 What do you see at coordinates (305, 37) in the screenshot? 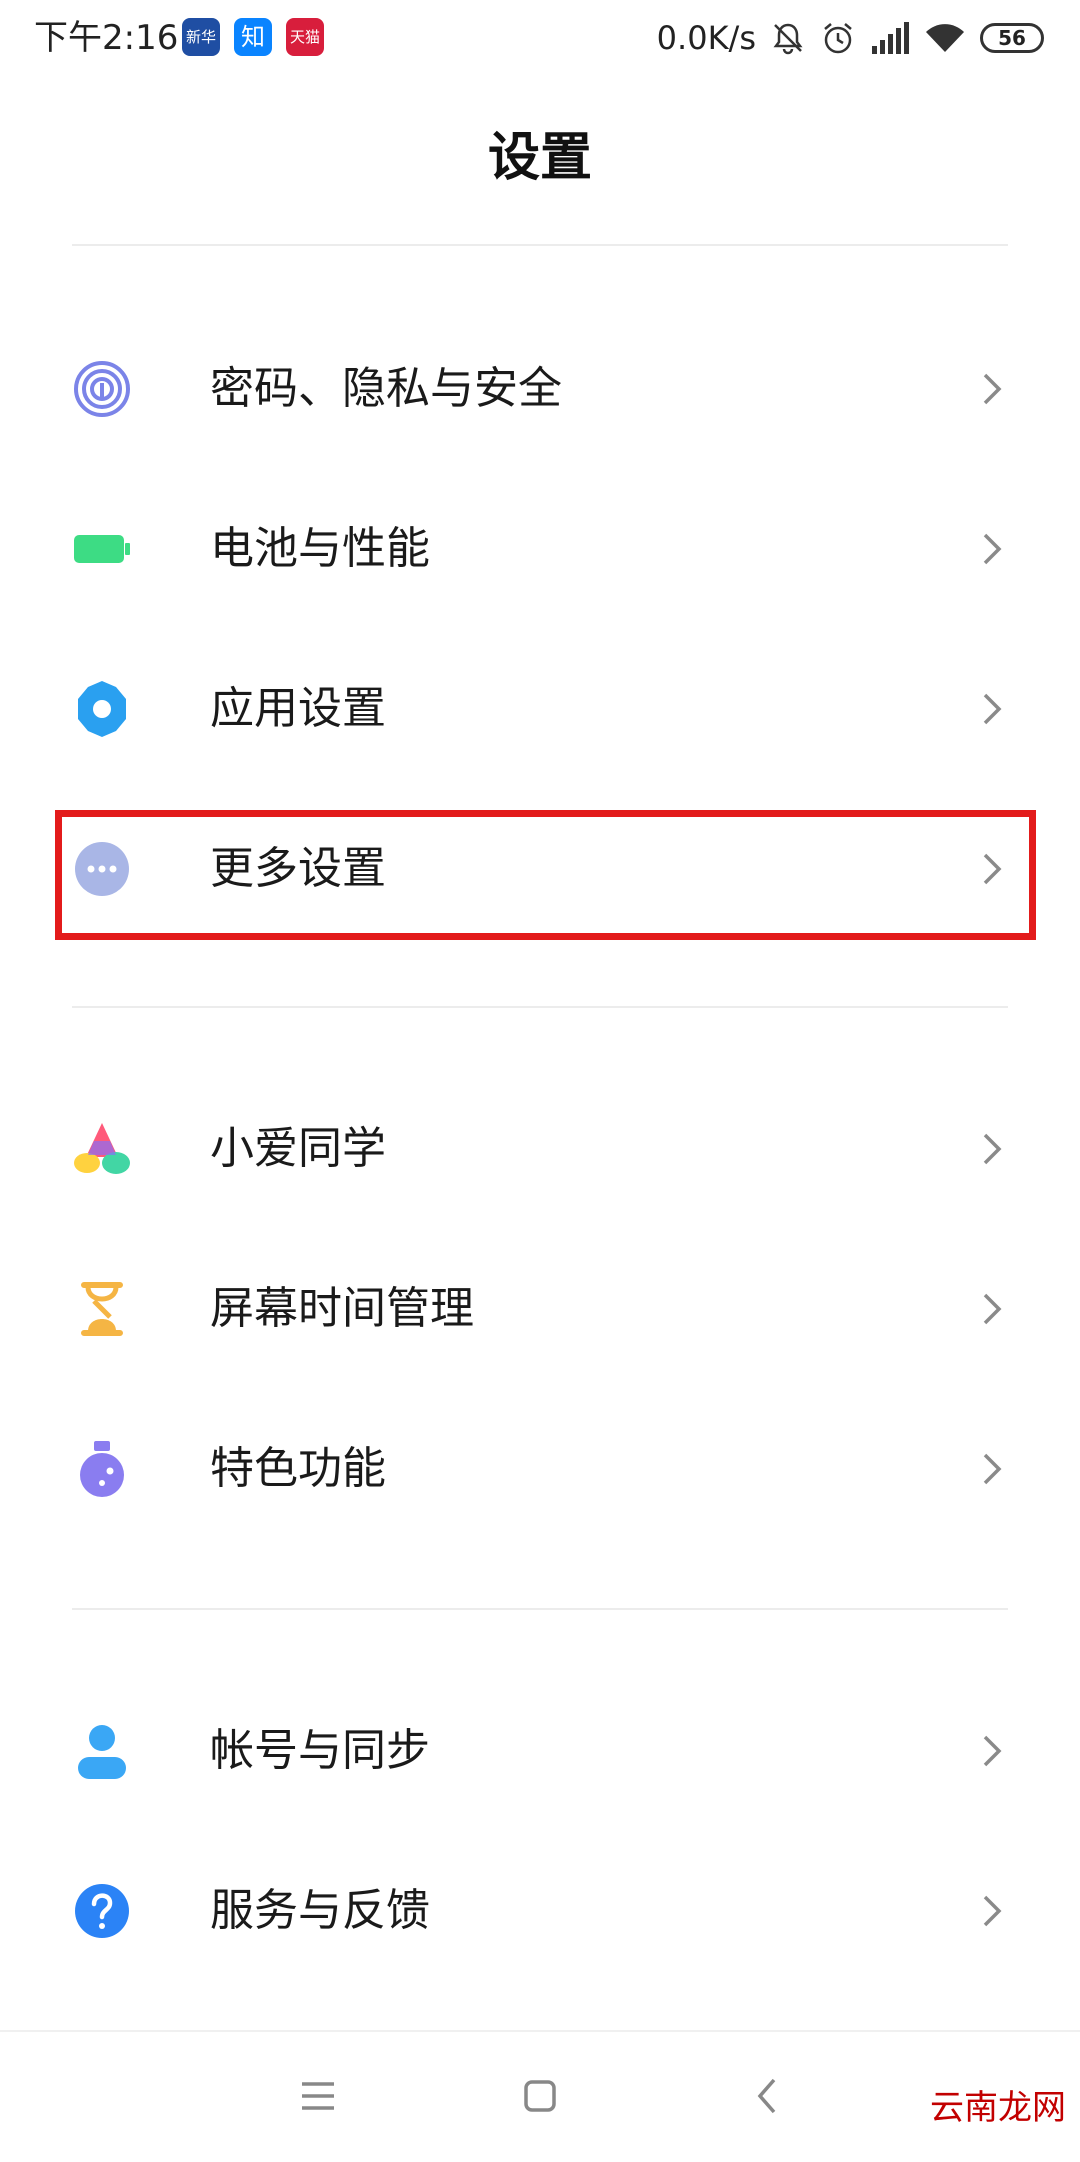
I see `tmall-app-icon: 天猫` at bounding box center [305, 37].